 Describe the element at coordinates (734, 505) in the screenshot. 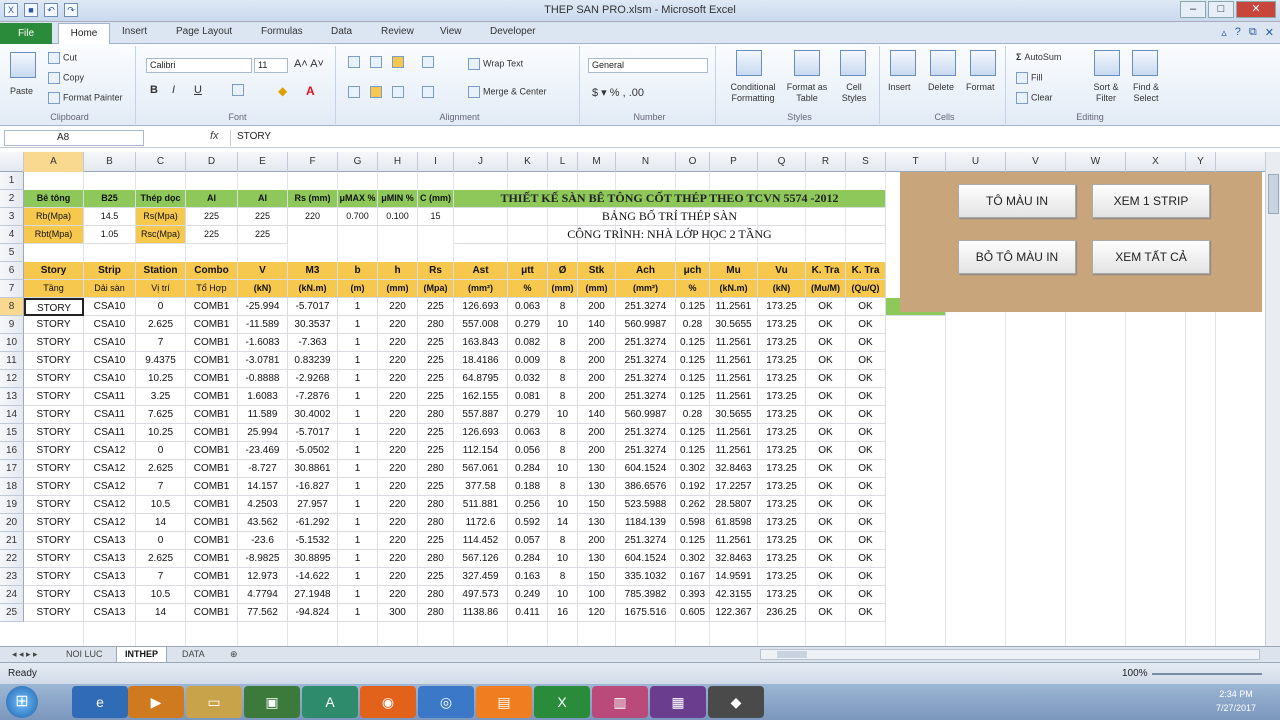

I see `table-cell: 28.5807` at that location.